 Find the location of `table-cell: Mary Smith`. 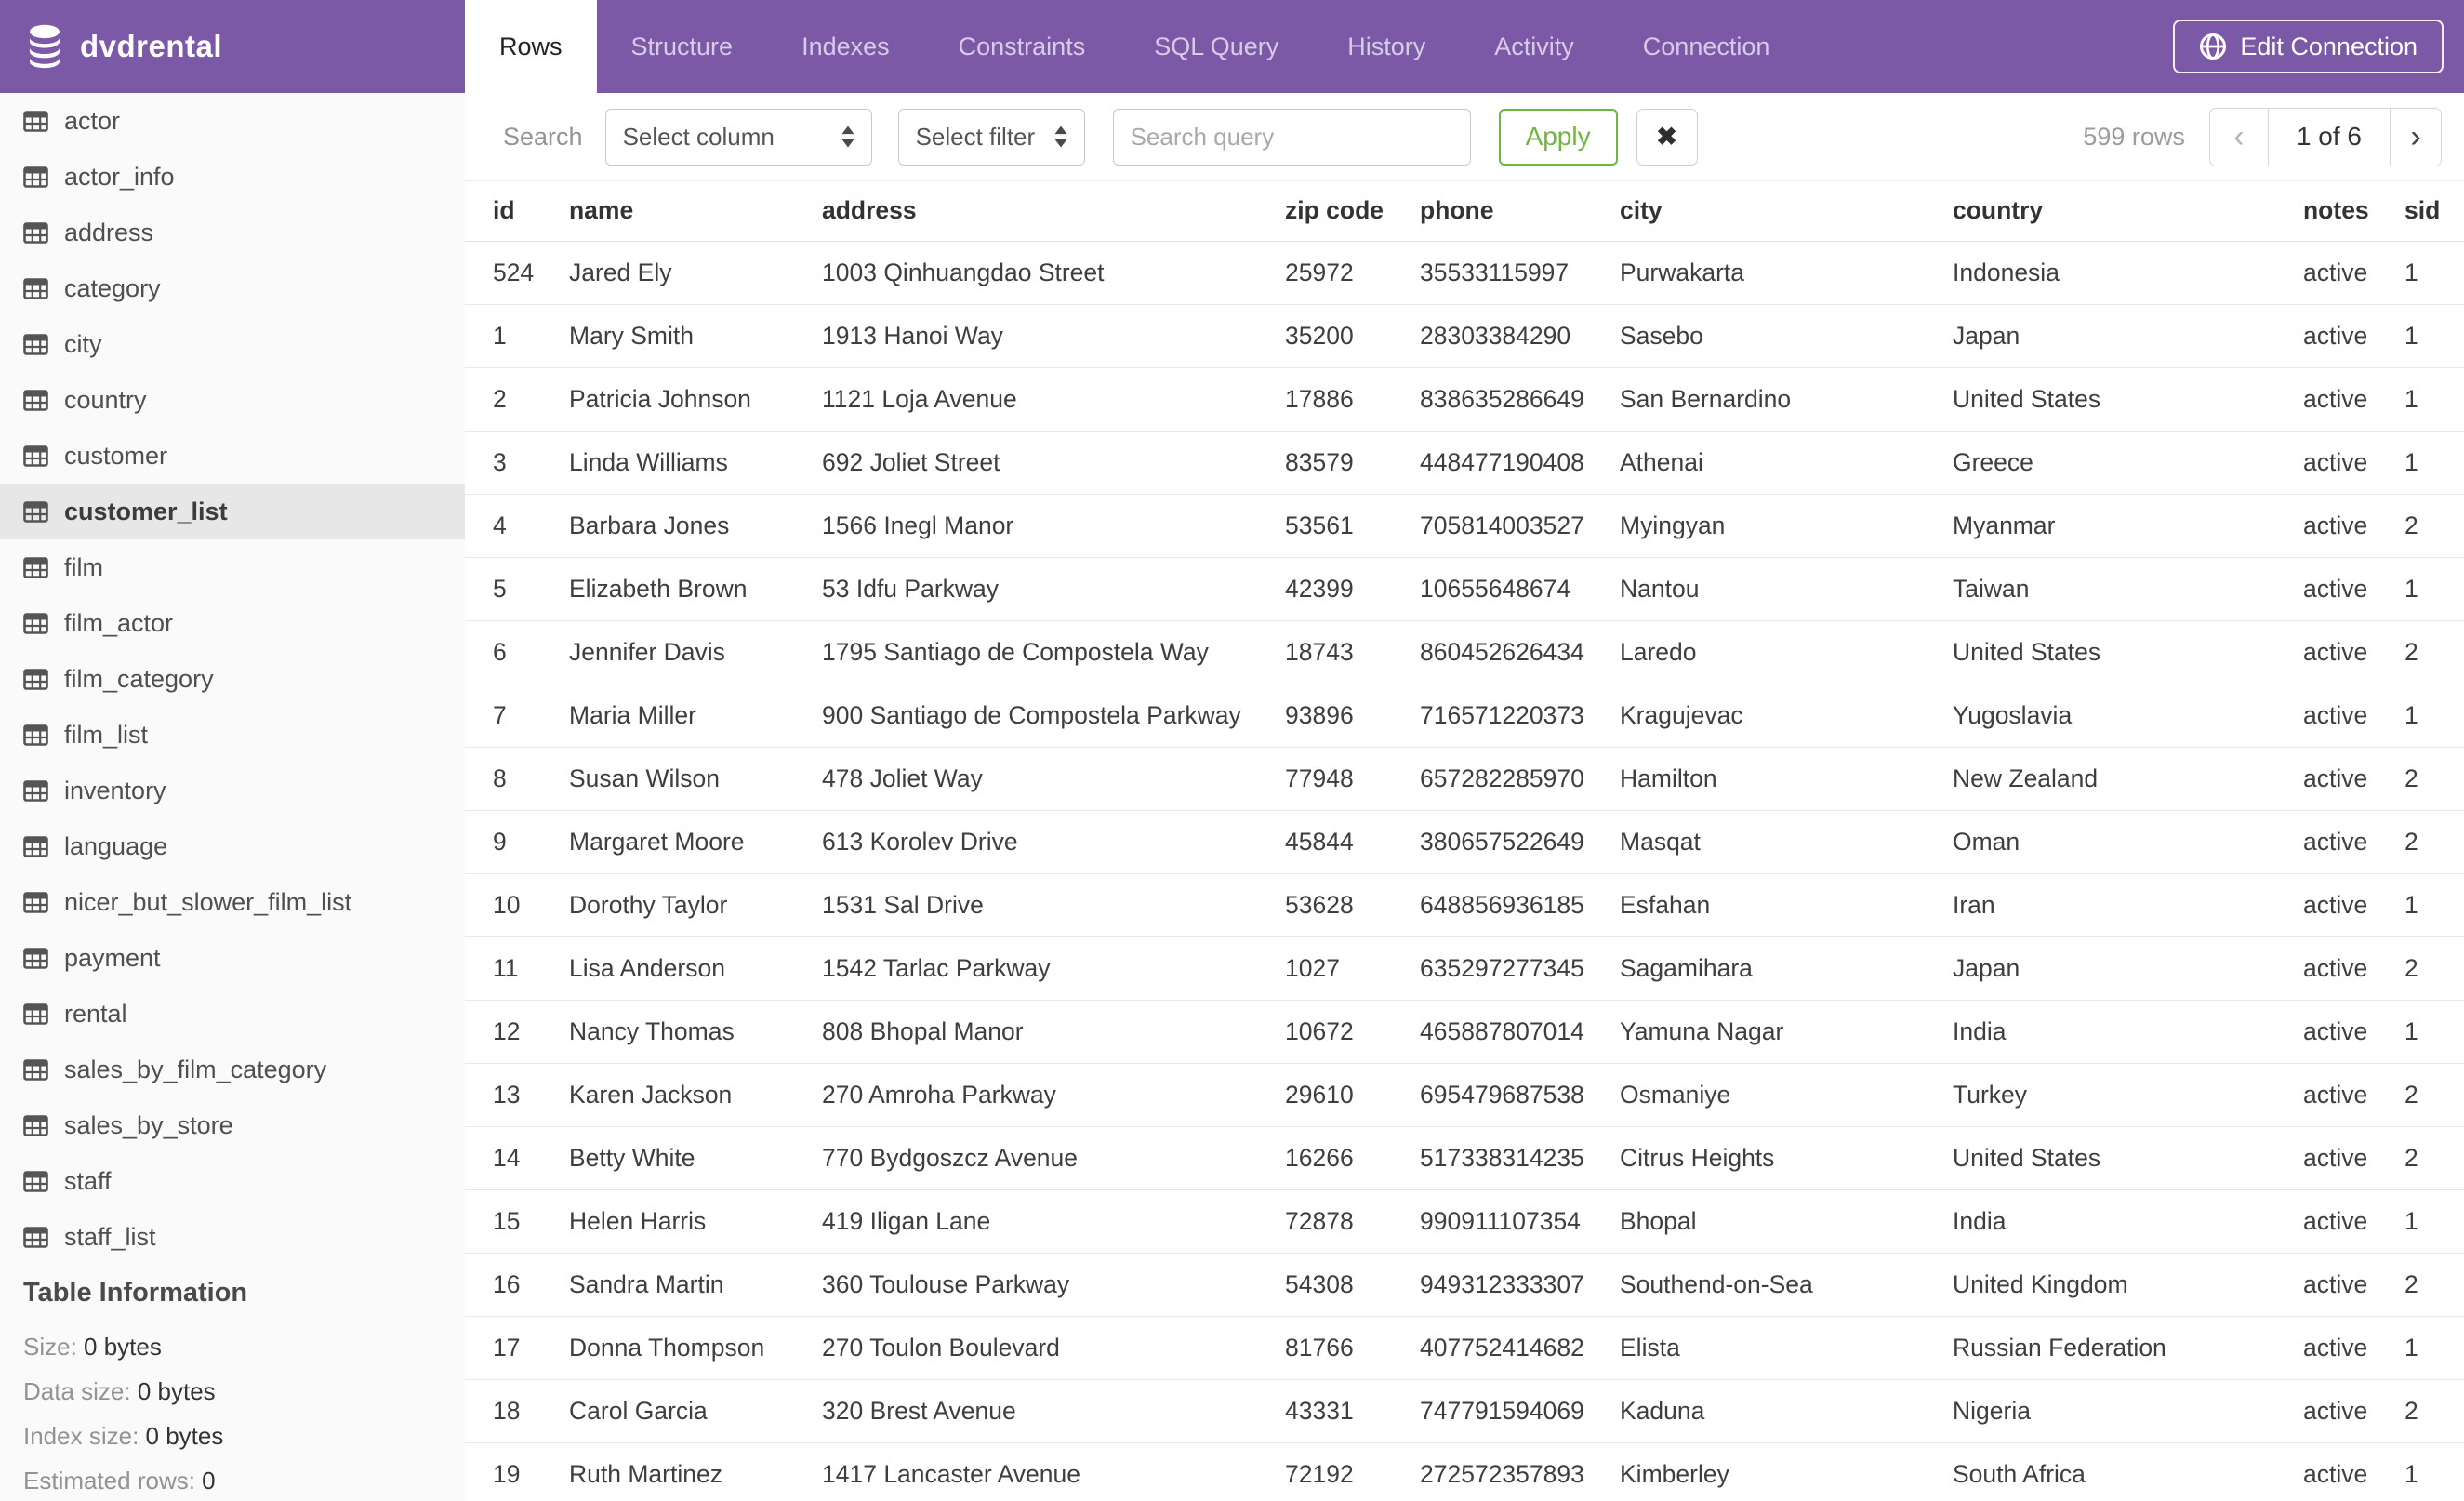

table-cell: Mary Smith is located at coordinates (695, 336).